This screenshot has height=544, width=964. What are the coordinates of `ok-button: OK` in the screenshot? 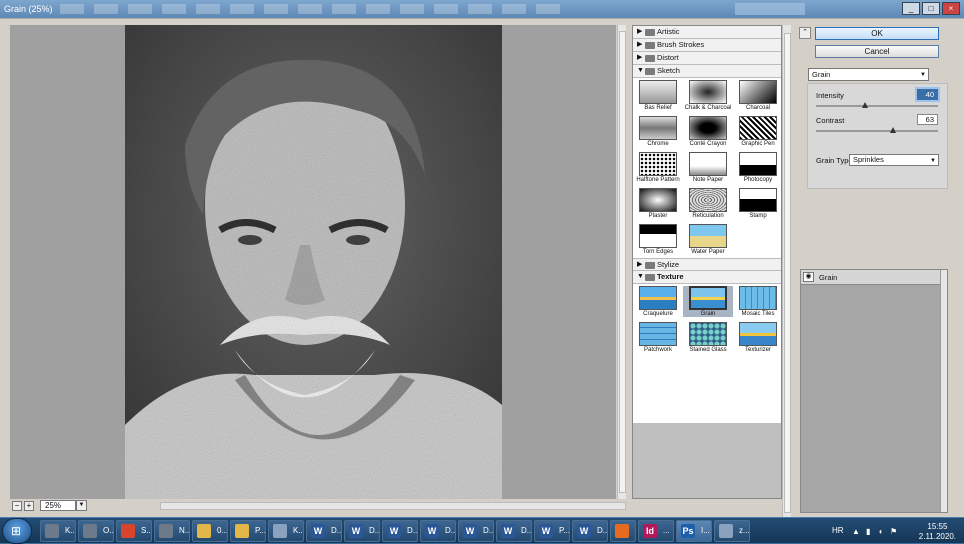 It's located at (877, 33).